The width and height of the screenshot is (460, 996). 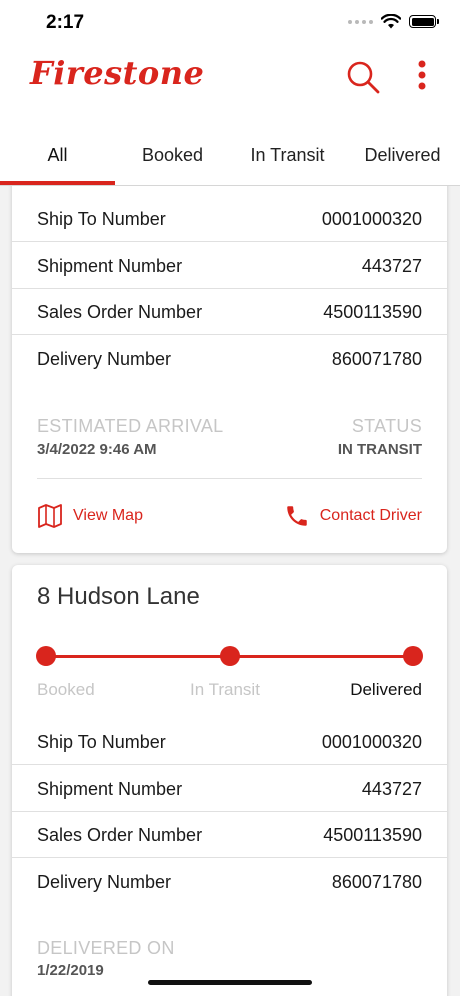 I want to click on step-label-in-transit: In Transit, so click(x=225, y=689).